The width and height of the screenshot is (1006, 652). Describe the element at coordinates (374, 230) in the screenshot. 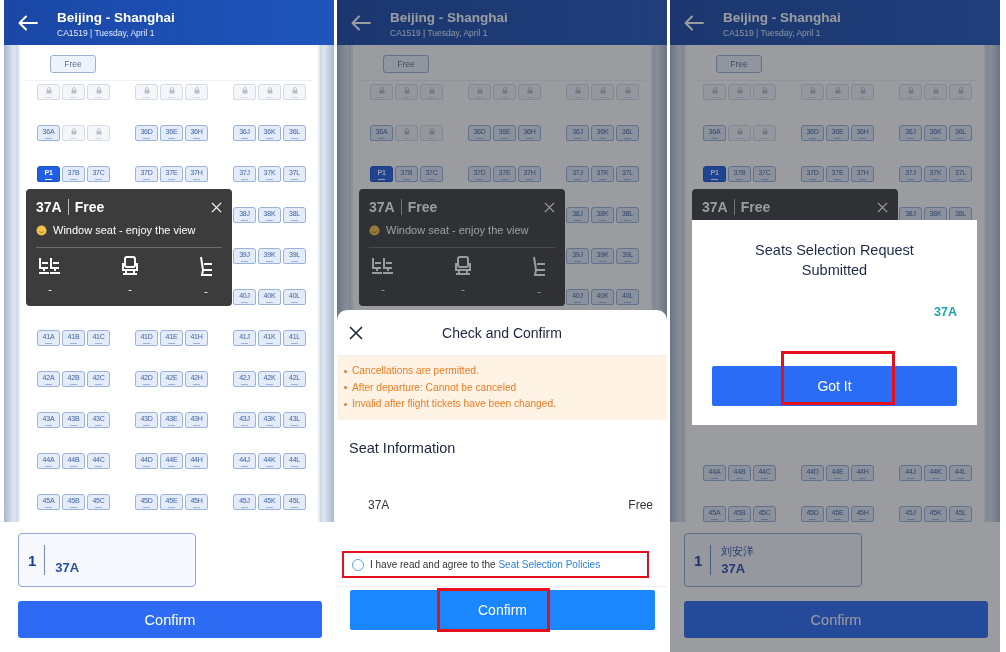

I see `smiley-icon` at that location.